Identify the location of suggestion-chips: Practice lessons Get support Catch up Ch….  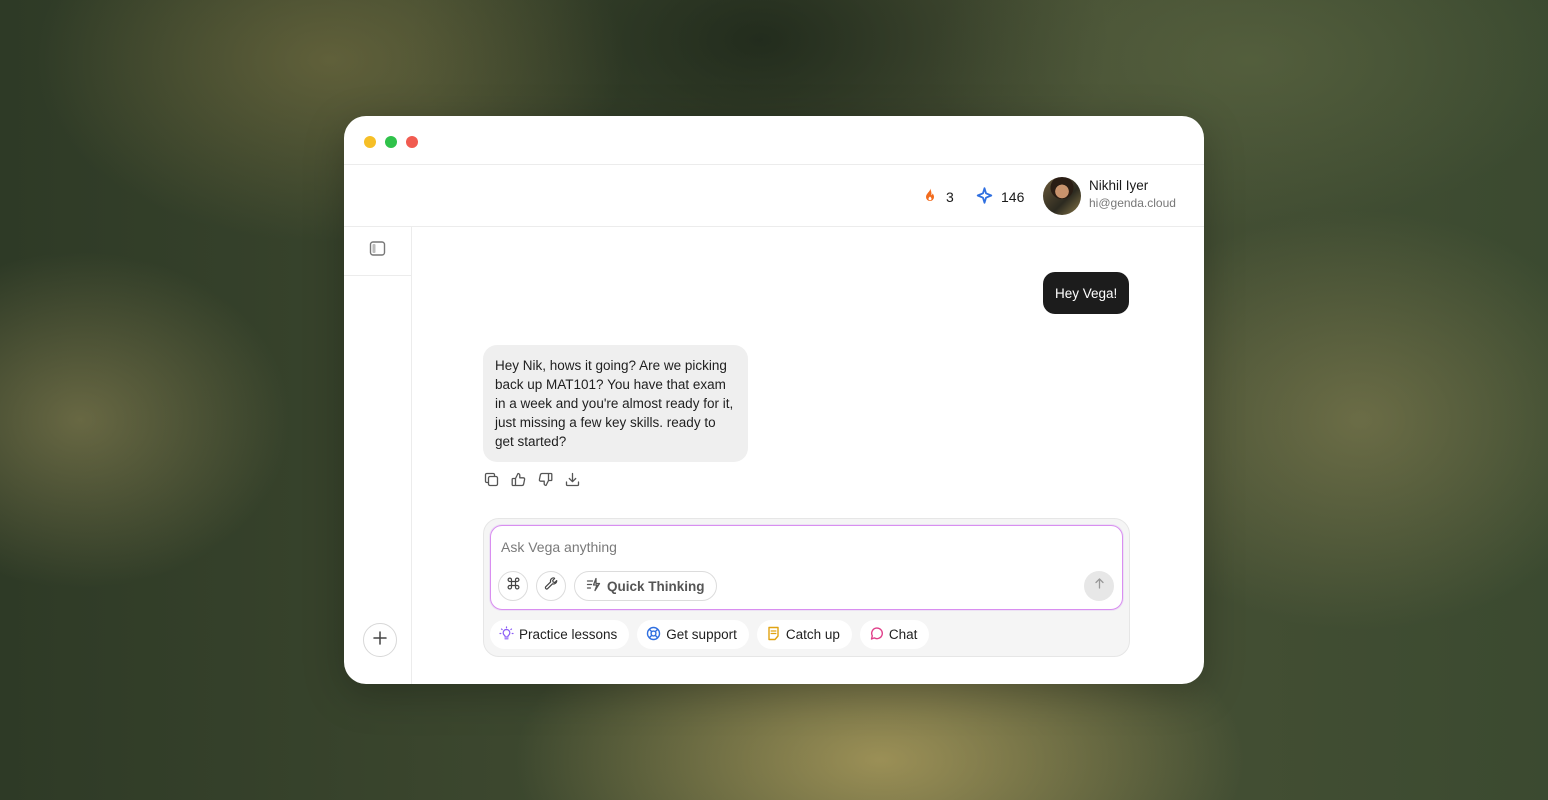
(710, 634).